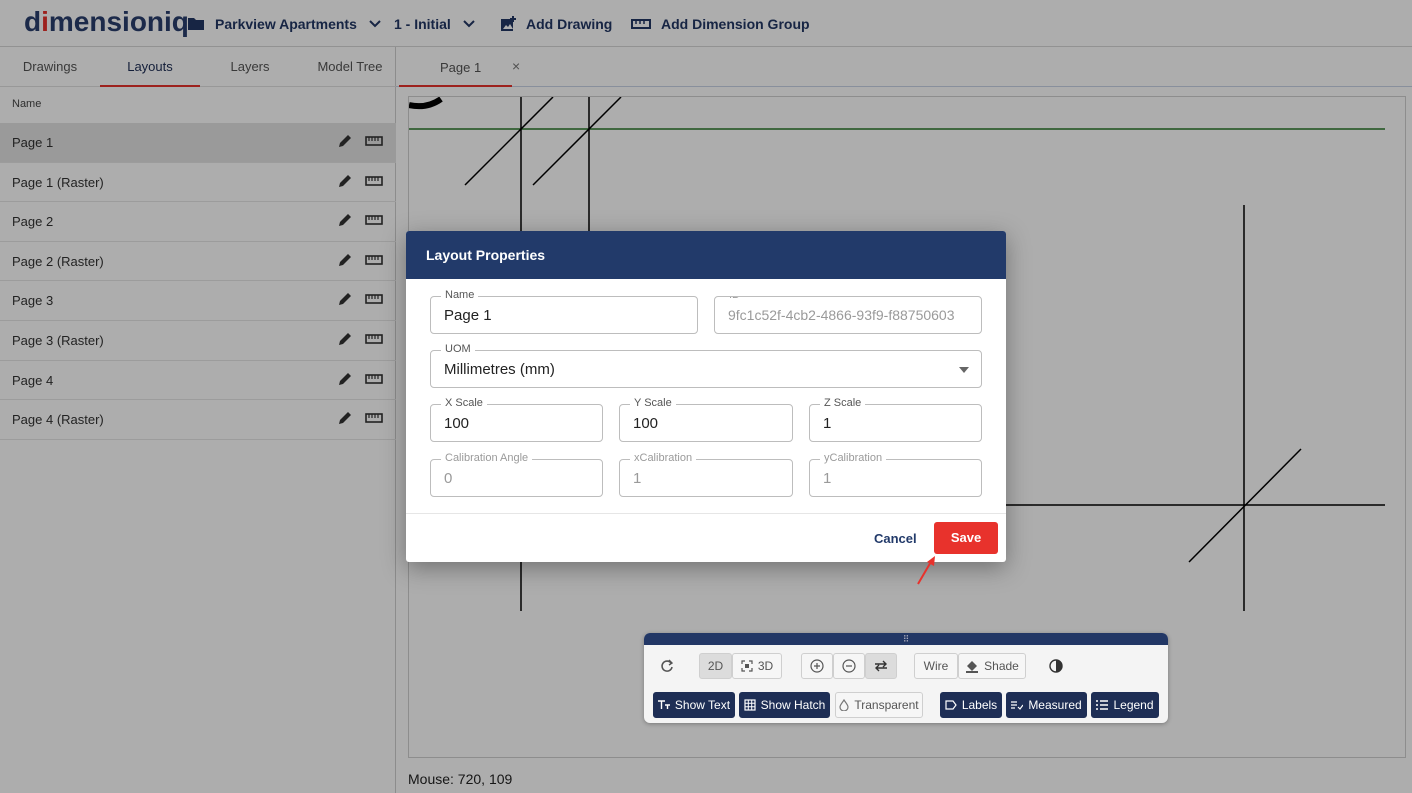 The image size is (1412, 793). I want to click on z-scale-field: Z Scale 1, so click(895, 419).